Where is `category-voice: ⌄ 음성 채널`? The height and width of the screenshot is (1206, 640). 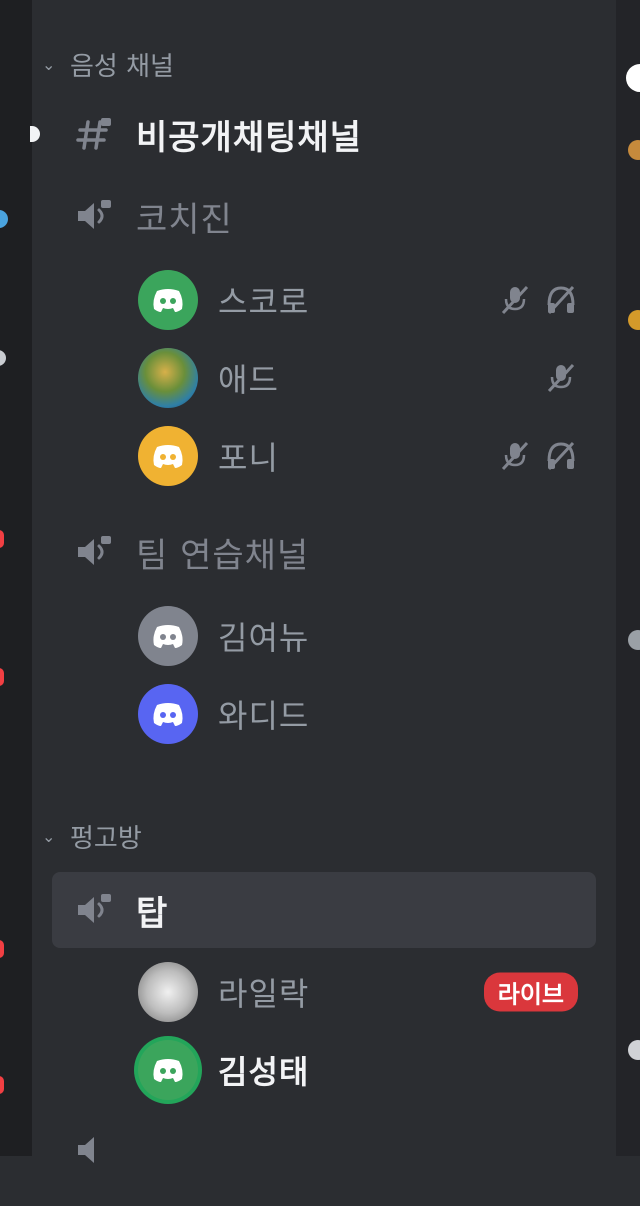
category-voice: ⌄ 음성 채널 is located at coordinates (108, 64).